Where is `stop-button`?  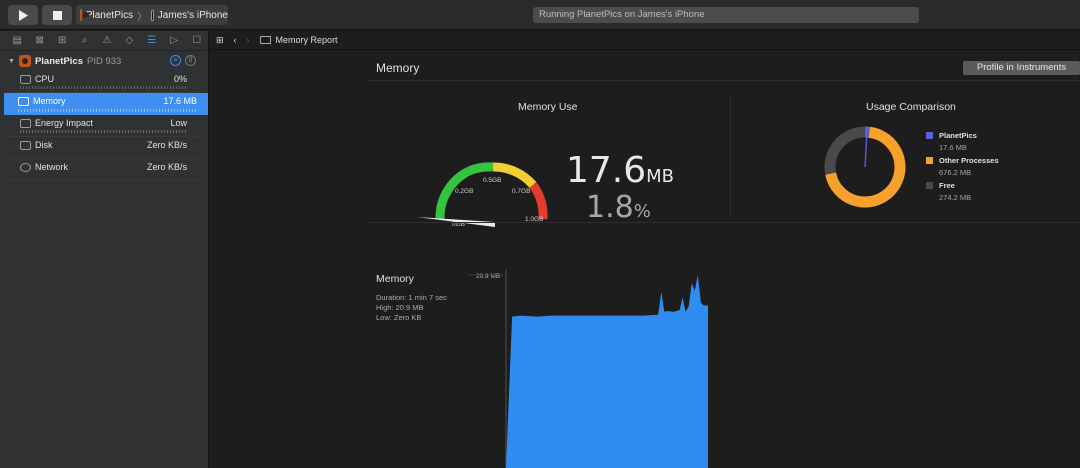
stop-button is located at coordinates (57, 15).